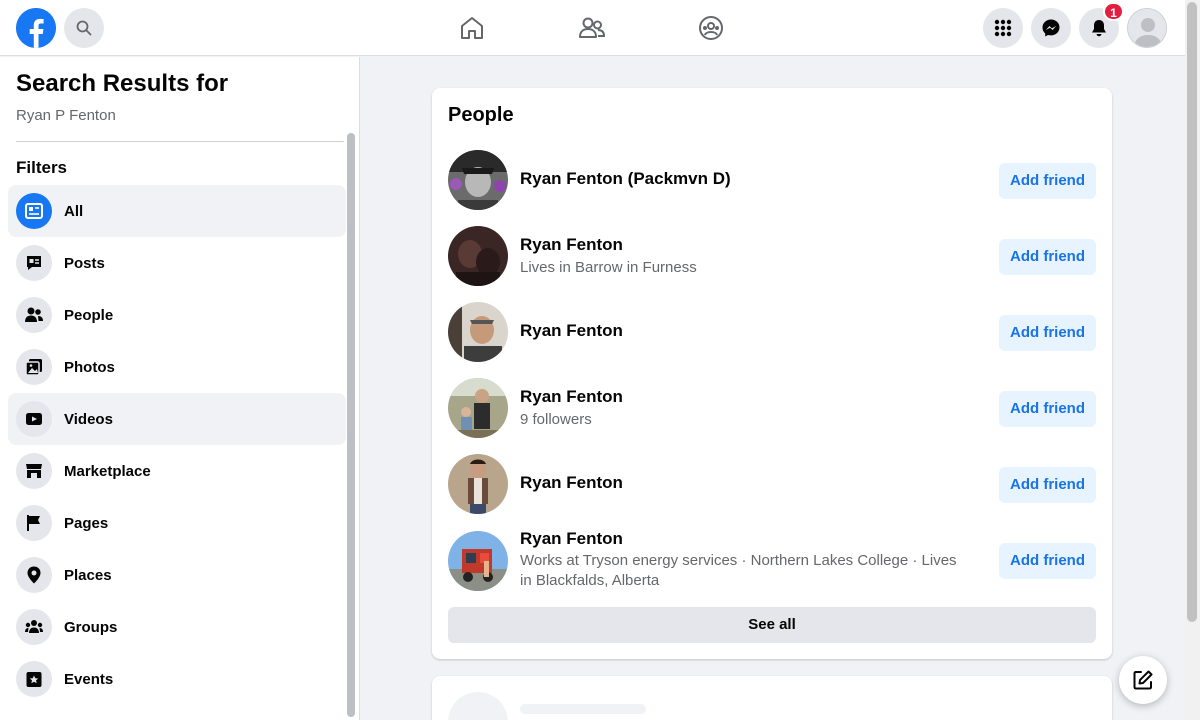 This screenshot has height=720, width=1200. What do you see at coordinates (122, 83) in the screenshot?
I see `sidebar-title: Search Results for` at bounding box center [122, 83].